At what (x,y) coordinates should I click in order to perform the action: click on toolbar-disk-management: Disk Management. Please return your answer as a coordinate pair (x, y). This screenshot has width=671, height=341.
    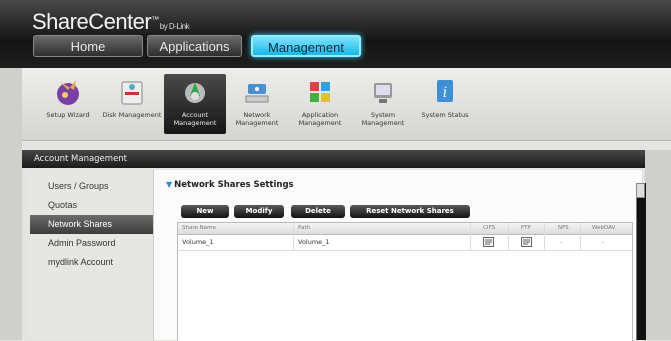
    Looking at the image, I should click on (132, 104).